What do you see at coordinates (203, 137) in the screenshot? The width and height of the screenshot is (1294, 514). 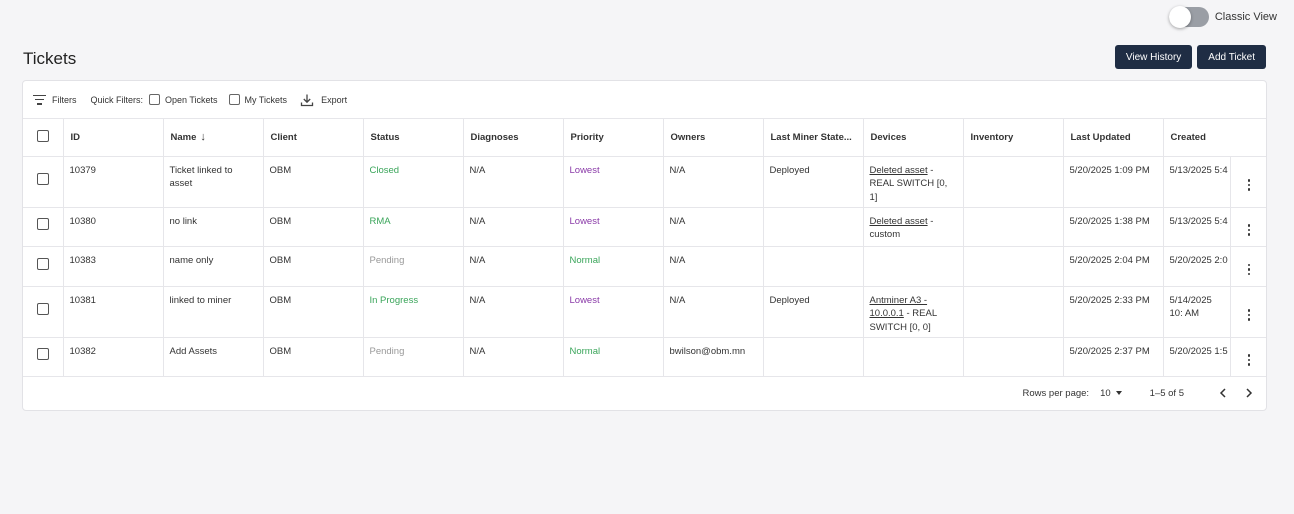 I see `sort-arrow-down-icon: ↓` at bounding box center [203, 137].